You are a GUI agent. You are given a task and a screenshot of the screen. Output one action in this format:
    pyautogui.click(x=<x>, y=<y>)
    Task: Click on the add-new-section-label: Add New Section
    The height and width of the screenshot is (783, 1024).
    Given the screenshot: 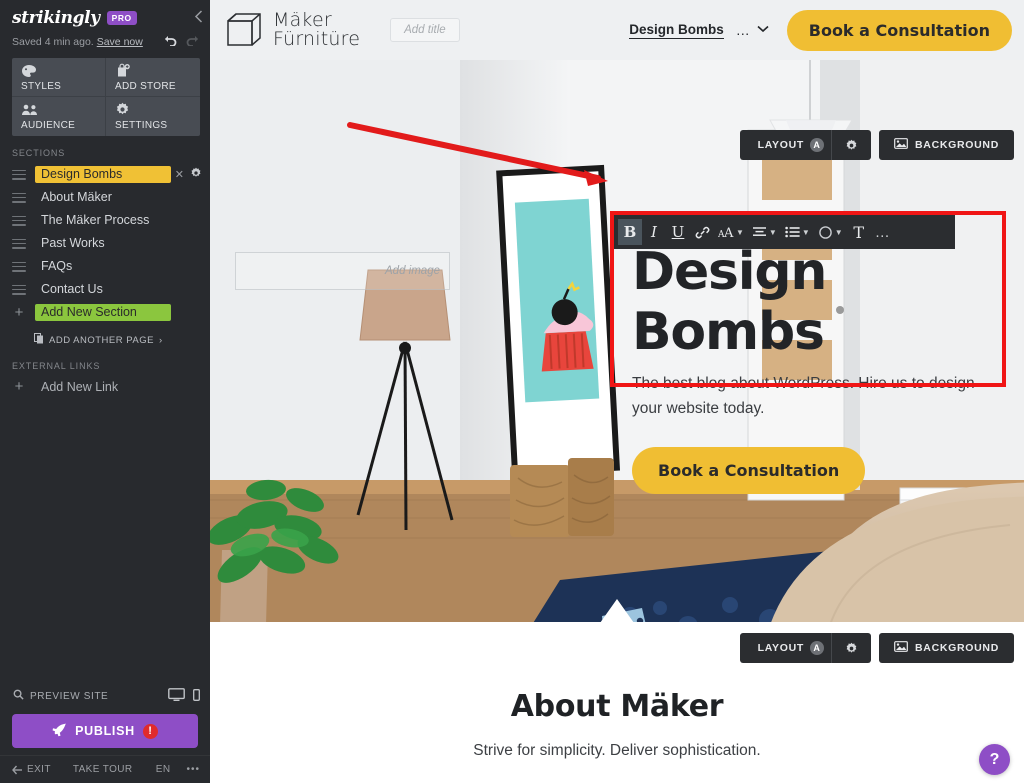 What is the action you would take?
    pyautogui.click(x=103, y=312)
    